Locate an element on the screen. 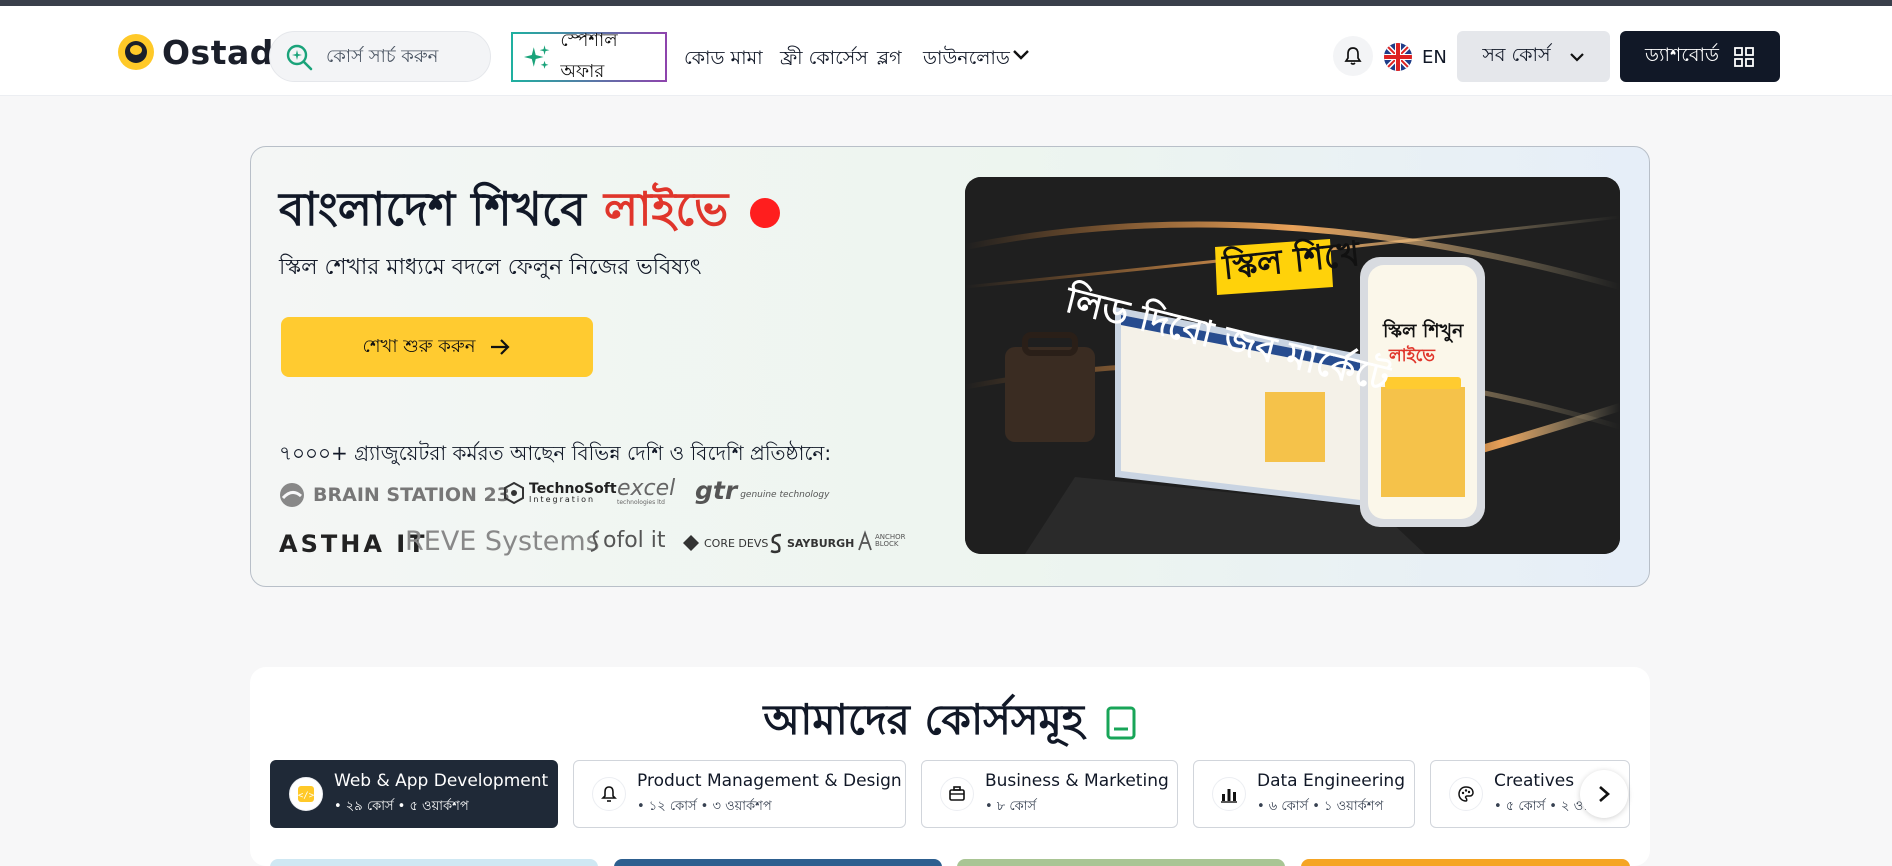  partner-technosoft-name: TechnoSoft is located at coordinates (573, 489).